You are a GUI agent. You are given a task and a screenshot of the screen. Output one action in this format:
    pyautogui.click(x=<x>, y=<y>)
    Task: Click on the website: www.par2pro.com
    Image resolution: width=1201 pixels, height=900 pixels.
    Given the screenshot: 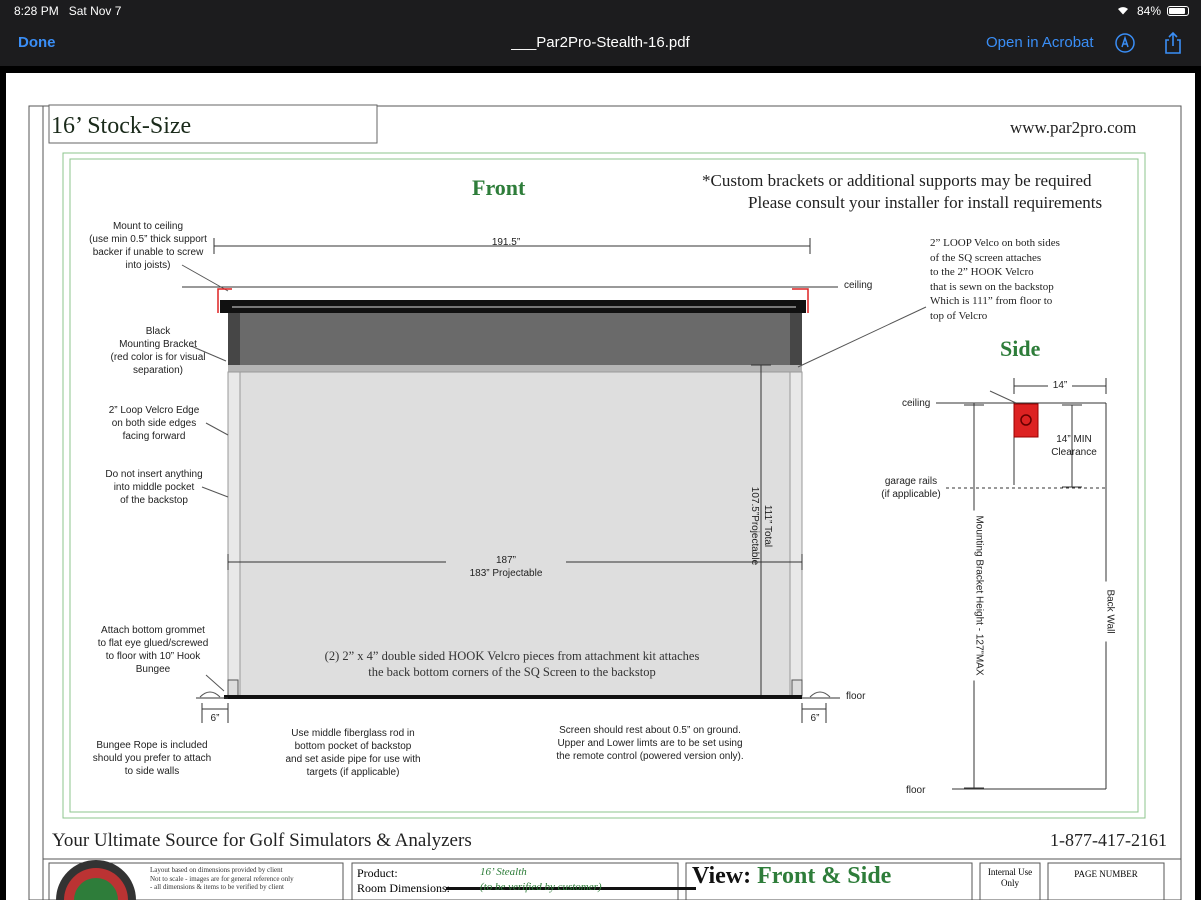 What is the action you would take?
    pyautogui.click(x=1073, y=127)
    